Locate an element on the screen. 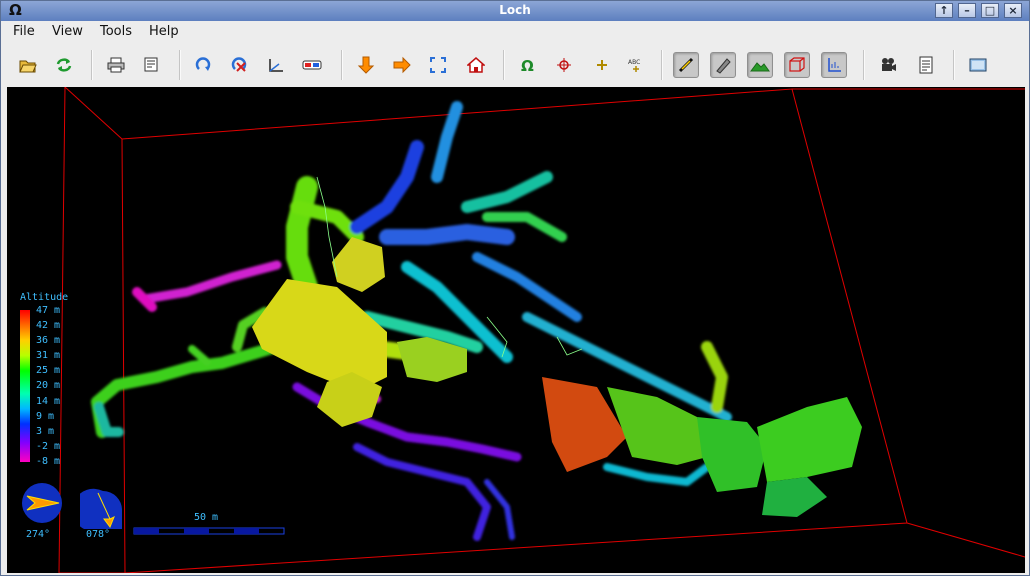 The height and width of the screenshot is (576, 1030). walls-button is located at coordinates (723, 65).